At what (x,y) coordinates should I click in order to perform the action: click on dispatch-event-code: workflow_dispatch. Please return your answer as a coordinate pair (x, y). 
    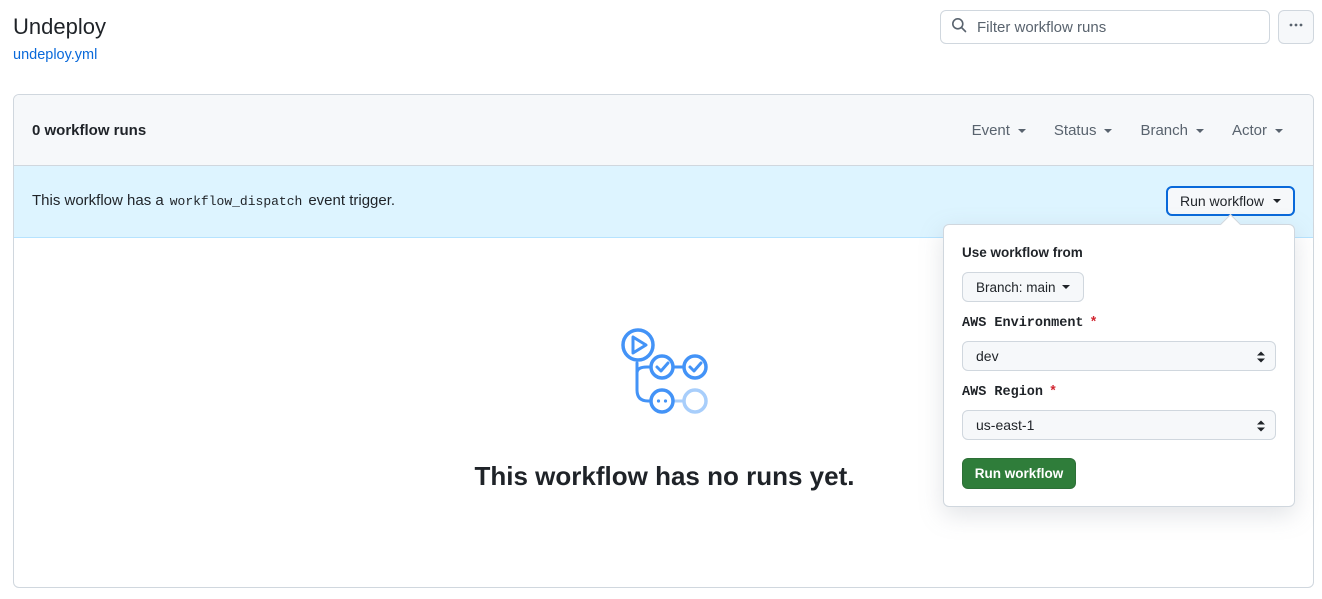
    Looking at the image, I should click on (236, 201).